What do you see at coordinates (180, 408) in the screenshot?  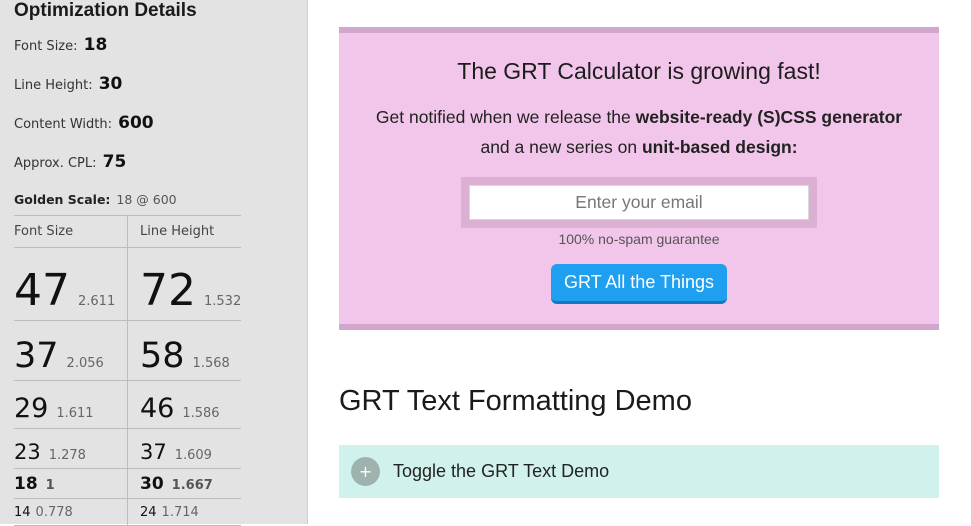 I see `line-height-cell: 46 1.586` at bounding box center [180, 408].